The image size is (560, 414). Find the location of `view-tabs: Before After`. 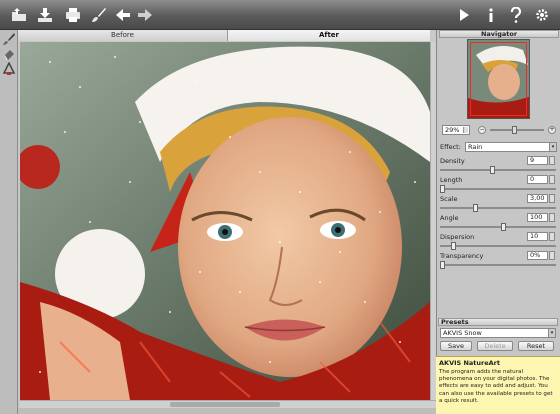

view-tabs: Before After is located at coordinates (224, 35).